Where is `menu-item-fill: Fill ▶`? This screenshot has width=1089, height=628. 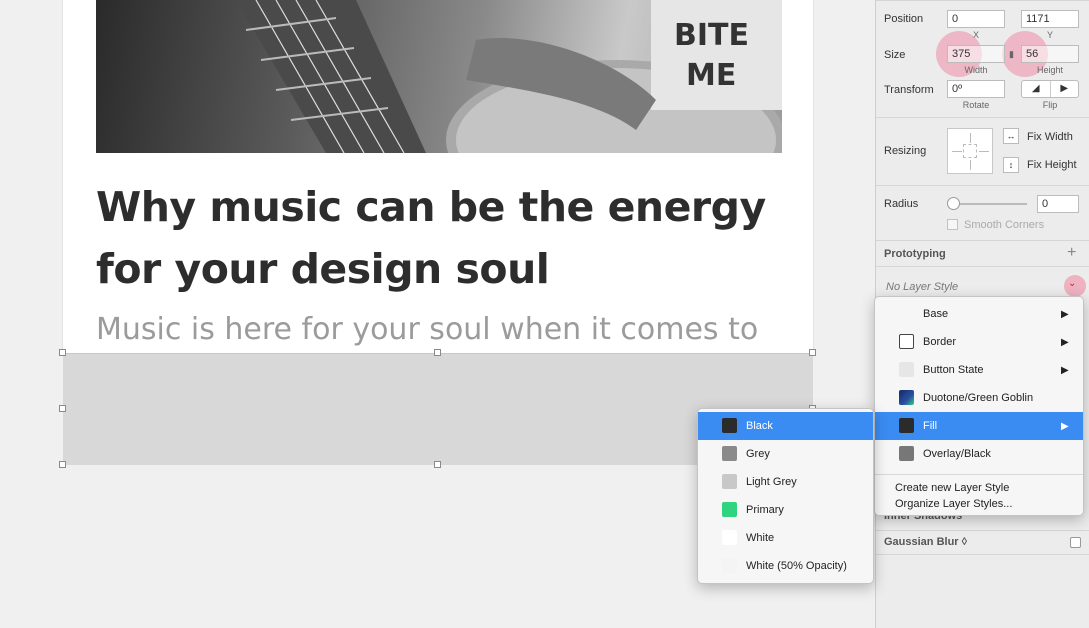
menu-item-fill: Fill ▶ is located at coordinates (979, 426).